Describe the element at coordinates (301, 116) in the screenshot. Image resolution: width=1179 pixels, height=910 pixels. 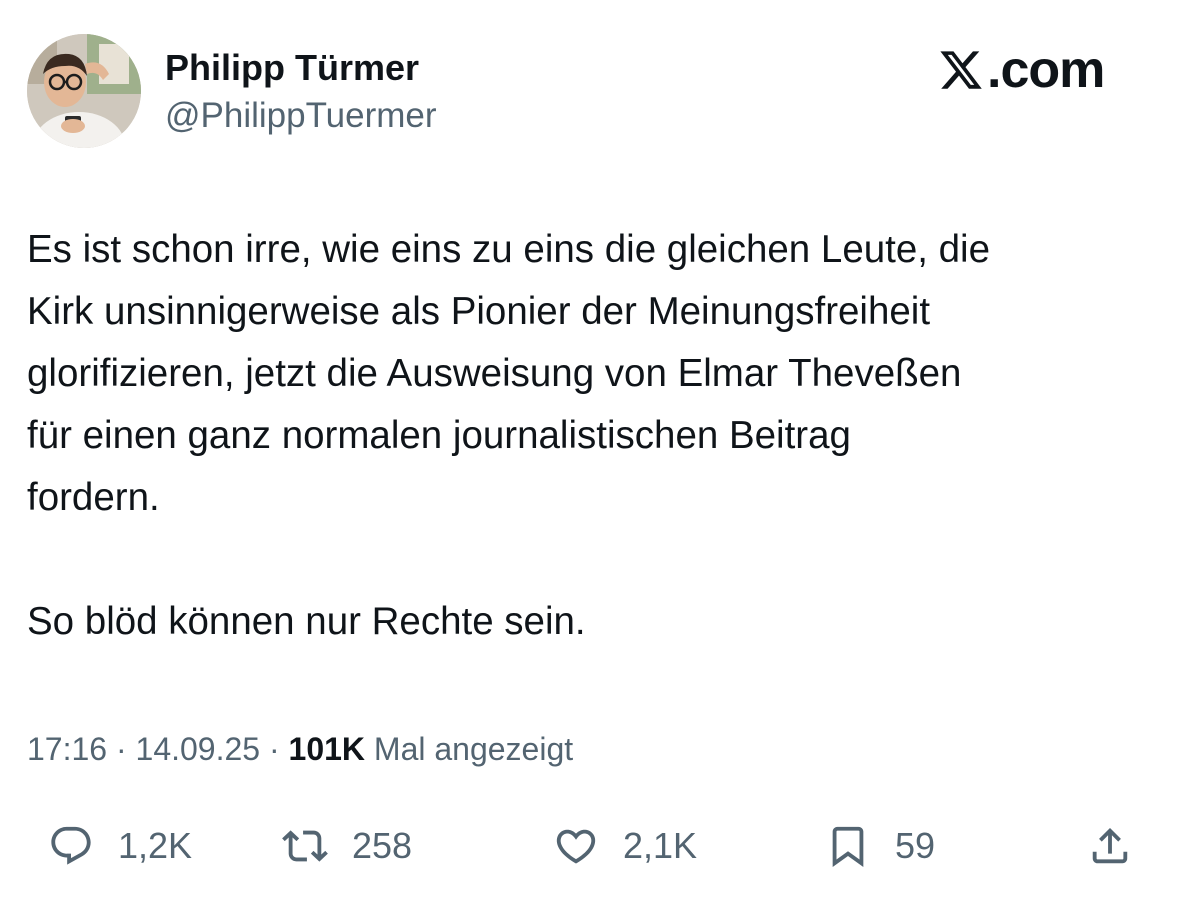
I see `user-handle: @PhilippTuermer` at that location.